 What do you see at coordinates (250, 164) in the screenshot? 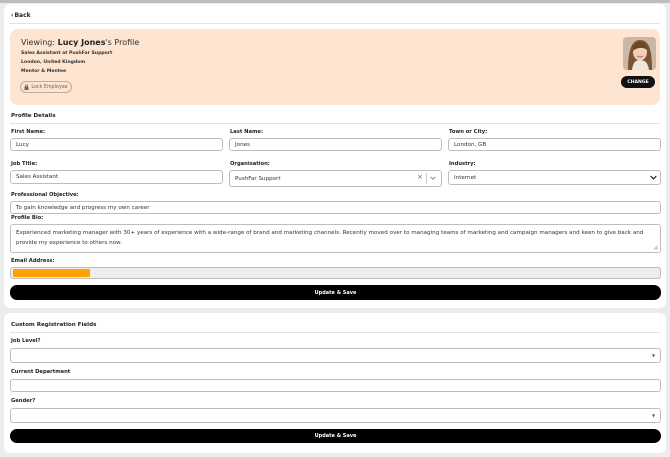
I see `organisation-label: Organisation:` at bounding box center [250, 164].